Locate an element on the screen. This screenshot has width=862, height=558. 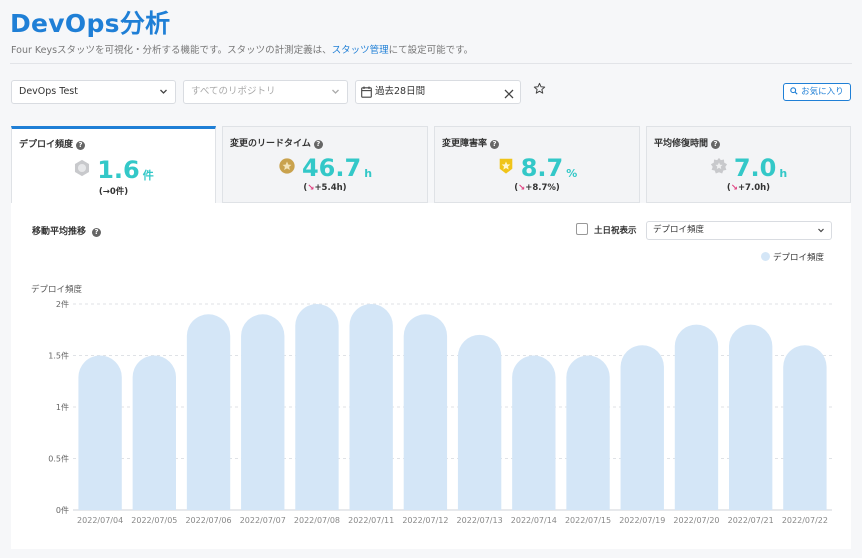
page-title: DevOps分析 is located at coordinates (90, 23).